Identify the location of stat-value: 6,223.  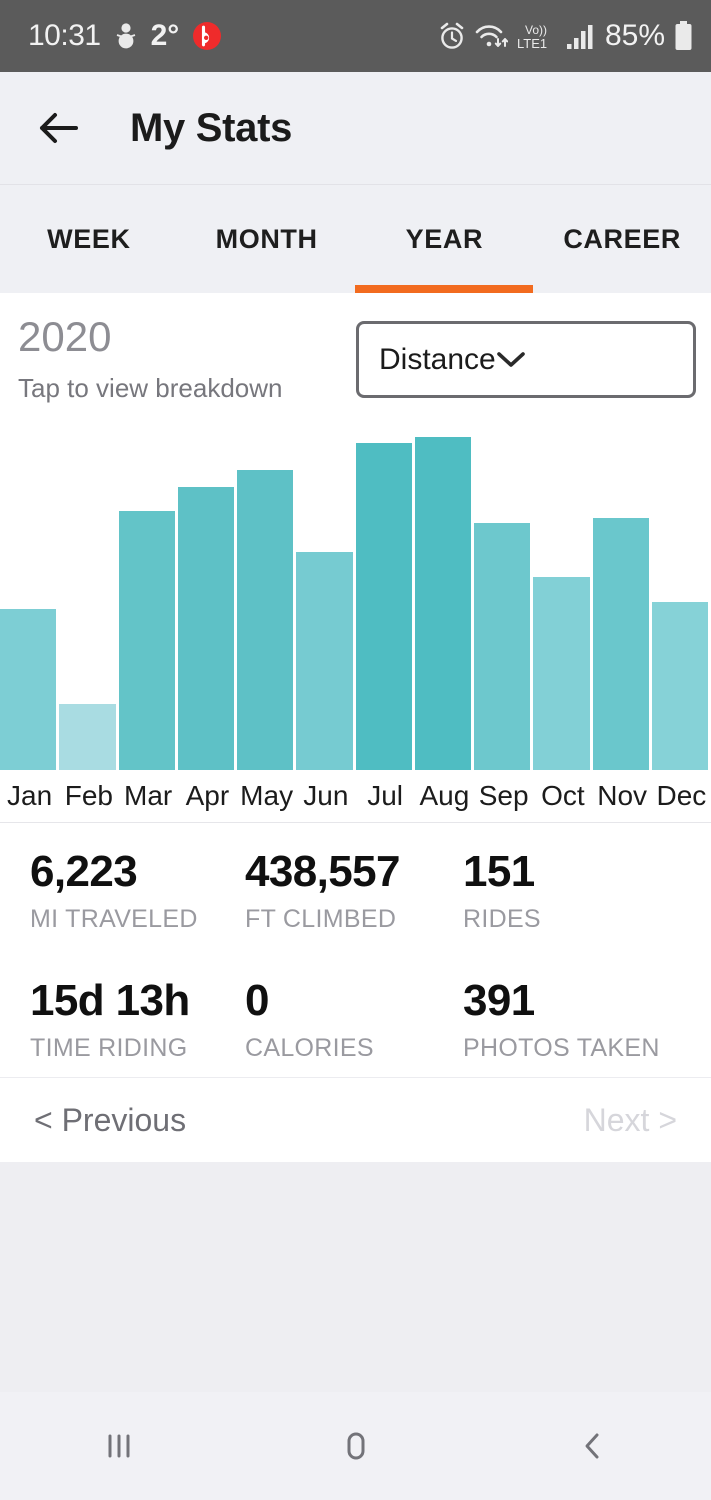
(84, 872).